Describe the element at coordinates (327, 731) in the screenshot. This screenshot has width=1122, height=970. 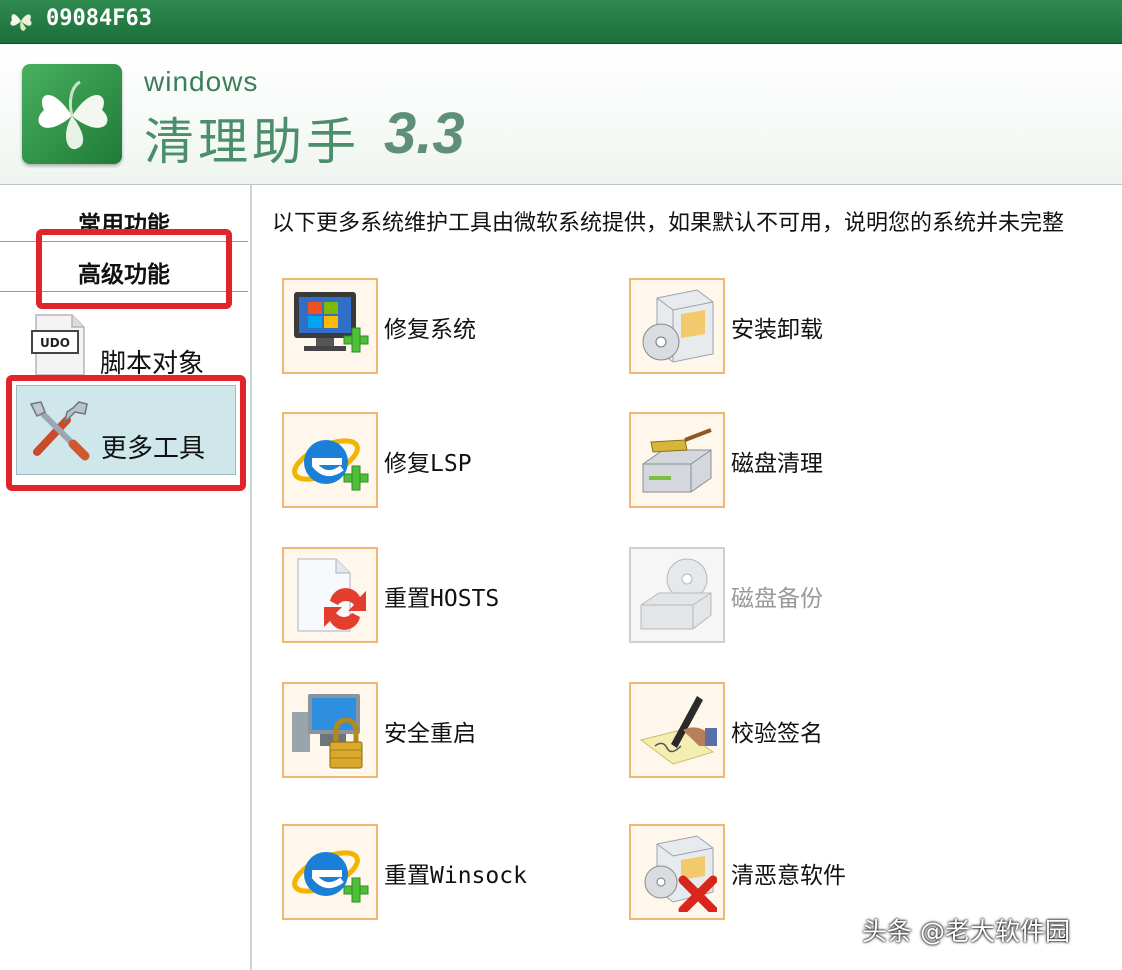
I see `computer-lock-icon` at that location.